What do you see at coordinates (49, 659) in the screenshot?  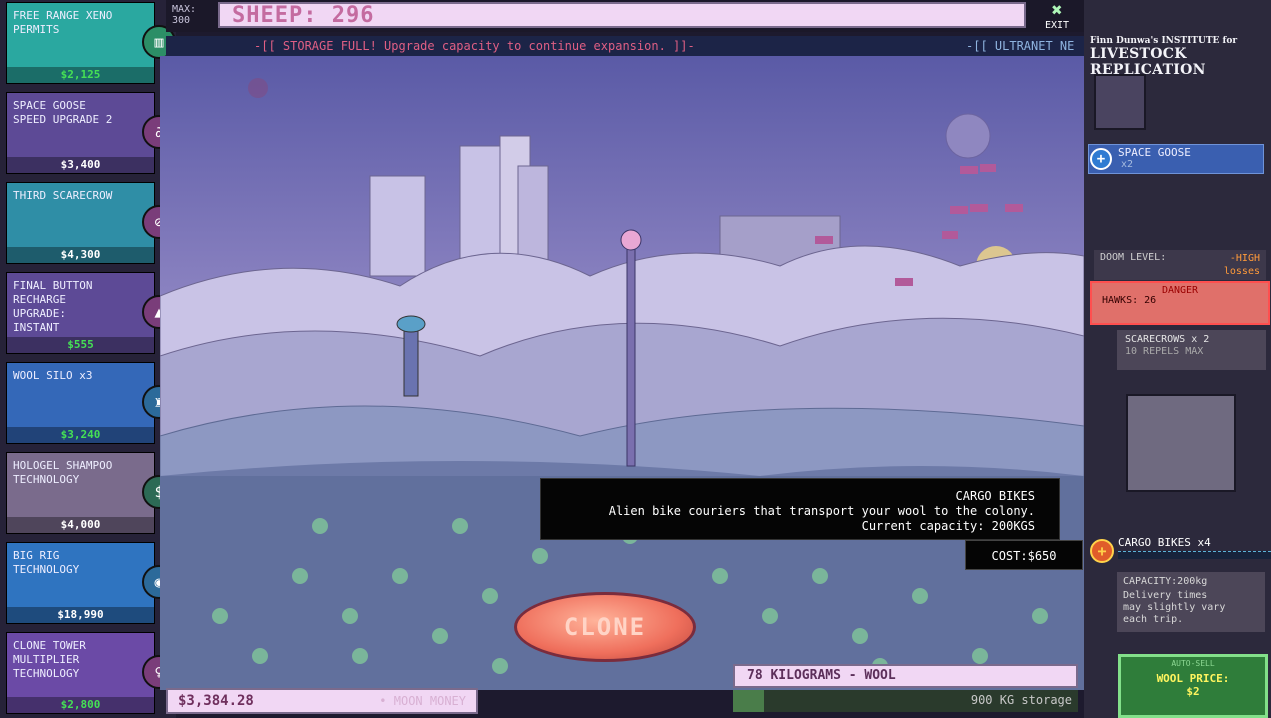 I see `upgrade-name: CLONE TOWER MULTIPLIER TECHNOLOGY` at bounding box center [49, 659].